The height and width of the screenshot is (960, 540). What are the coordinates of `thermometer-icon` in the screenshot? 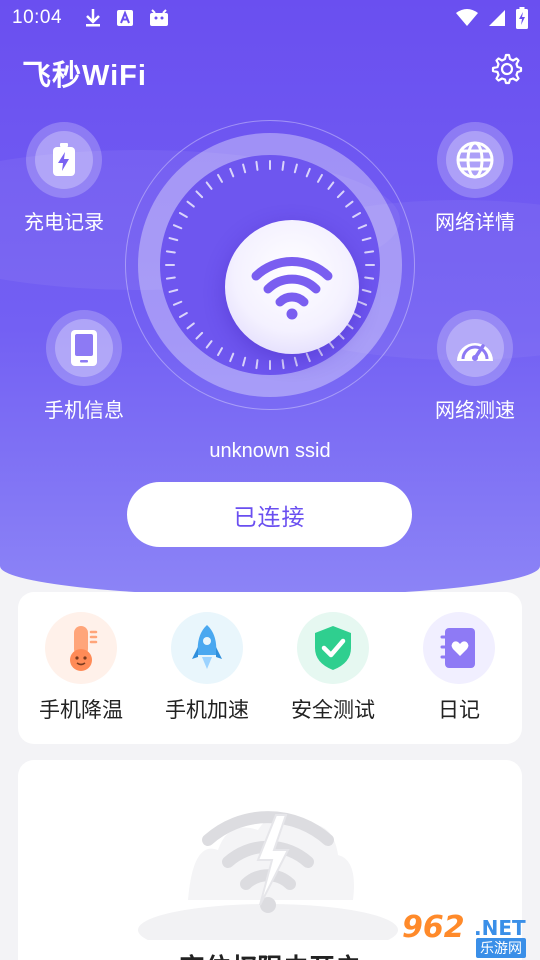 It's located at (84, 648).